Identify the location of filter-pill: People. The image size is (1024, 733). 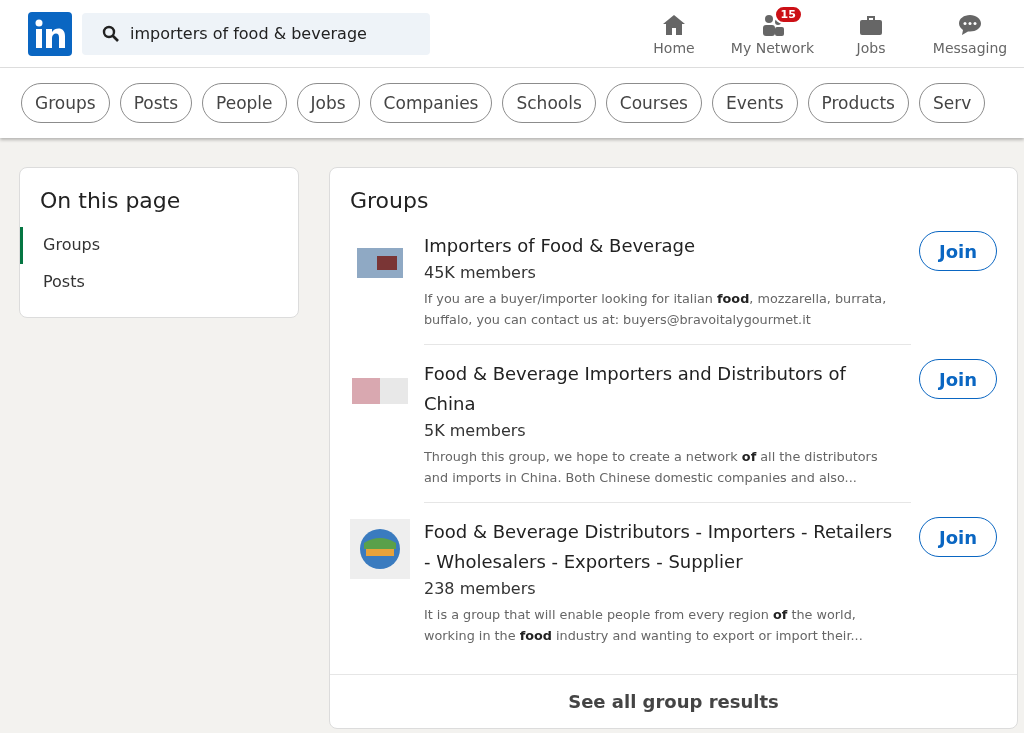
(244, 103).